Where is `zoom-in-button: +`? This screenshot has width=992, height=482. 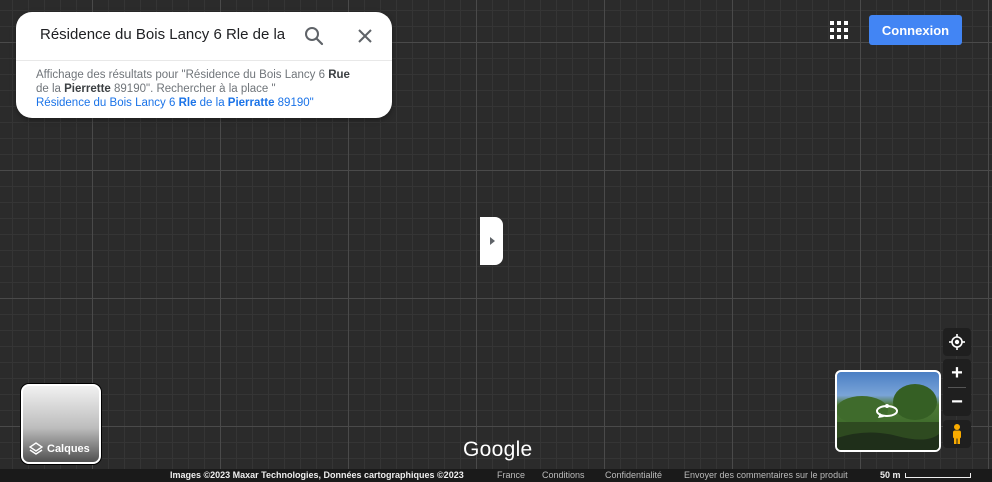
zoom-in-button: + is located at coordinates (957, 373).